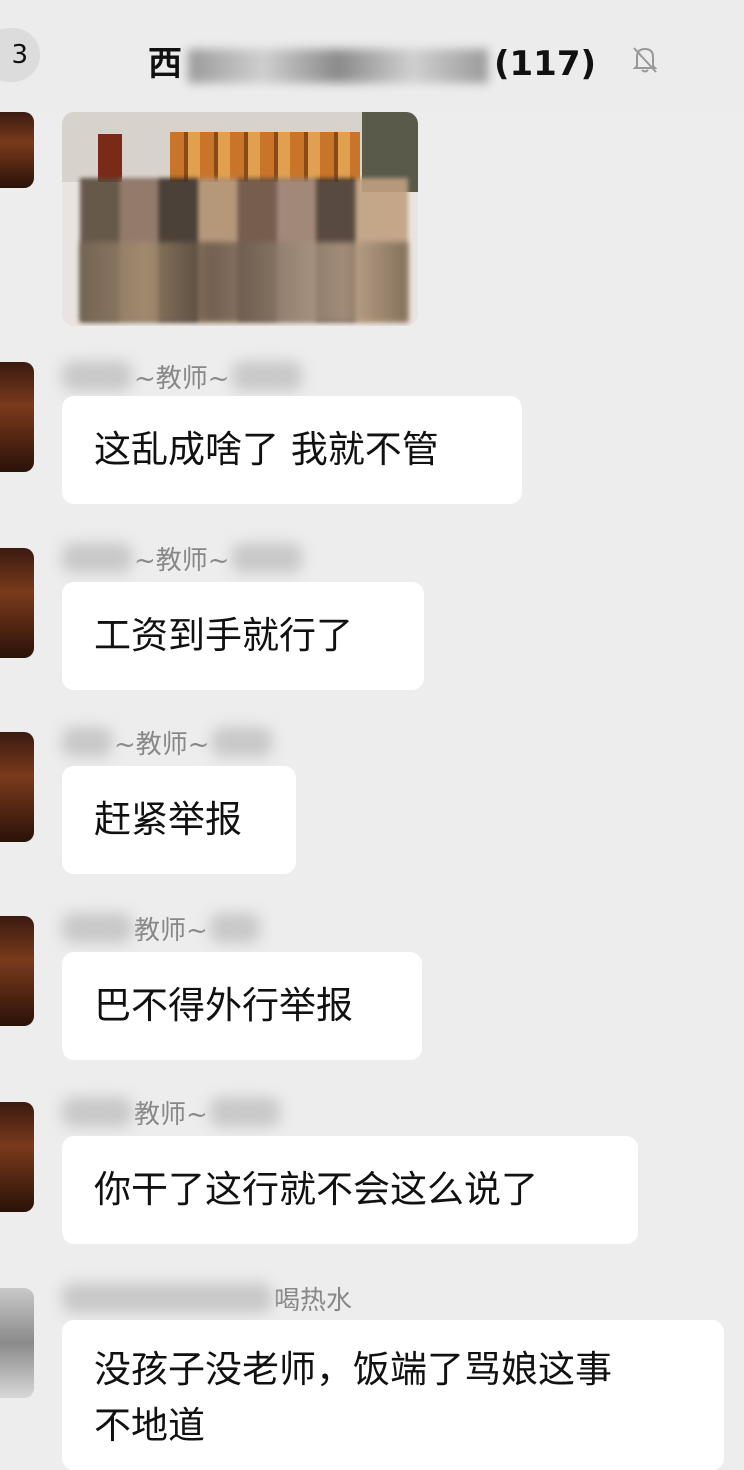  I want to click on member-count: (117), so click(545, 64).